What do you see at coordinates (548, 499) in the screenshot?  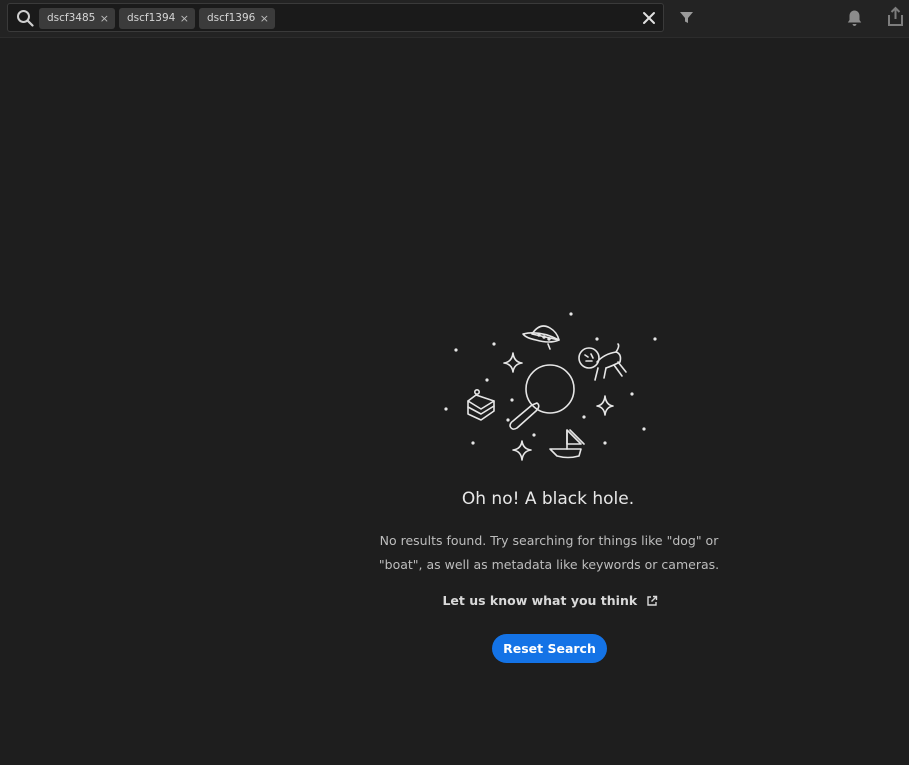 I see `empty-state-title: Oh no! A black hole.` at bounding box center [548, 499].